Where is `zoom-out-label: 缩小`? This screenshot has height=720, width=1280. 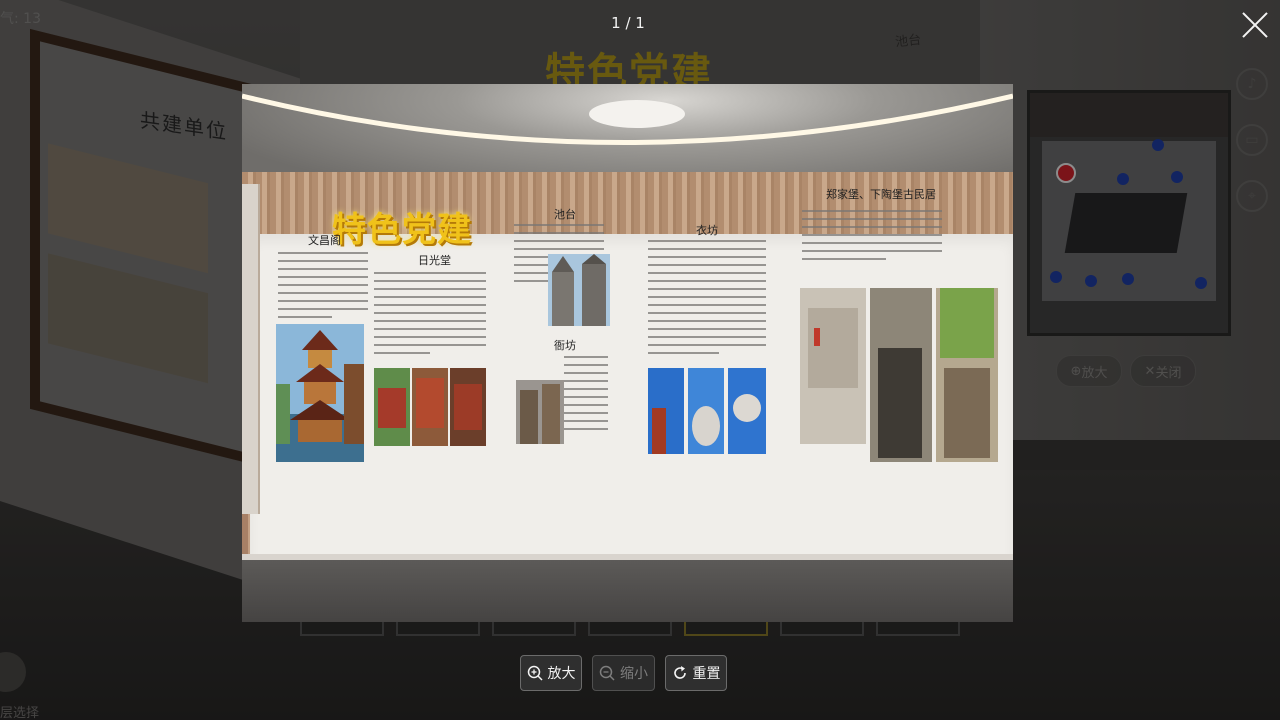 zoom-out-label: 缩小 is located at coordinates (634, 674).